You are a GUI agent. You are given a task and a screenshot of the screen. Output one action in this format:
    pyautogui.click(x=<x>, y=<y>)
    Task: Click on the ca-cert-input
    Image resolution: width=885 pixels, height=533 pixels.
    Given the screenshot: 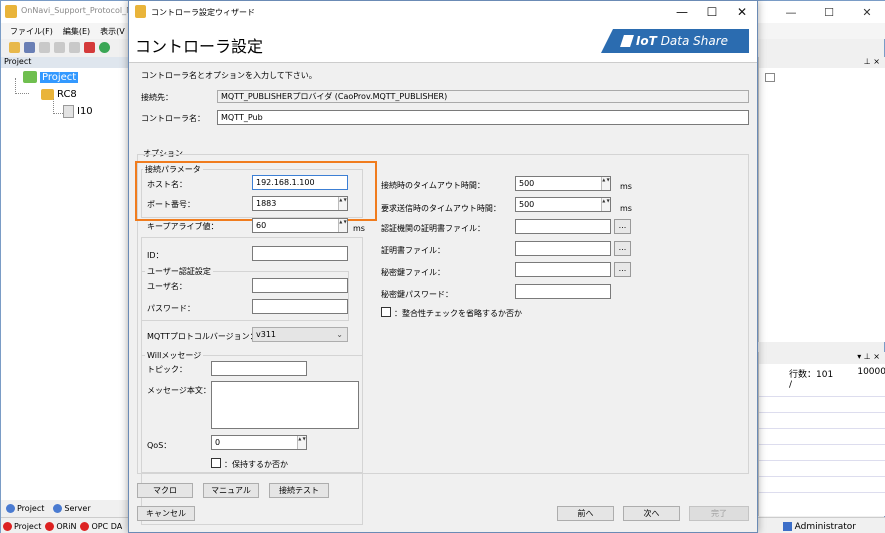 What is the action you would take?
    pyautogui.click(x=563, y=226)
    